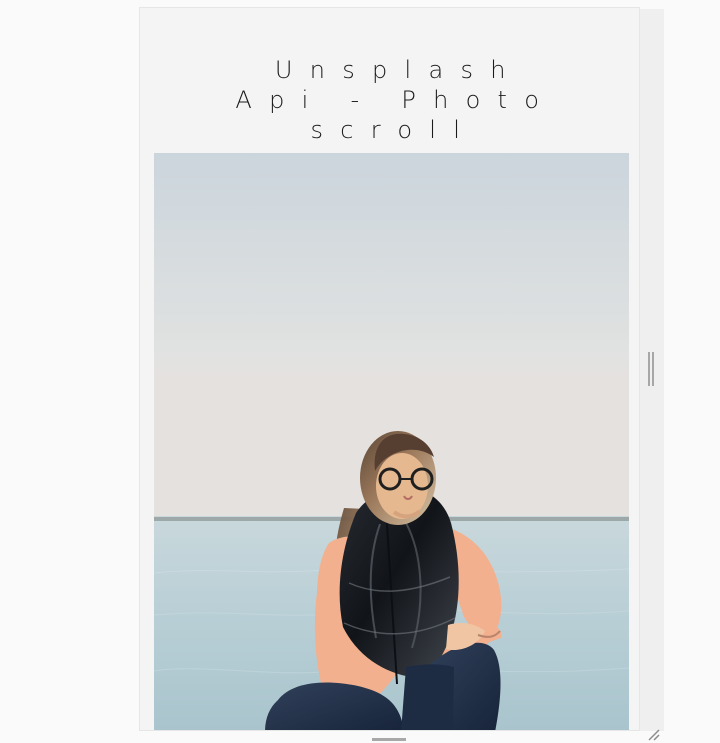  Describe the element at coordinates (389, 739) in the screenshot. I see `resize-handle-icon` at that location.